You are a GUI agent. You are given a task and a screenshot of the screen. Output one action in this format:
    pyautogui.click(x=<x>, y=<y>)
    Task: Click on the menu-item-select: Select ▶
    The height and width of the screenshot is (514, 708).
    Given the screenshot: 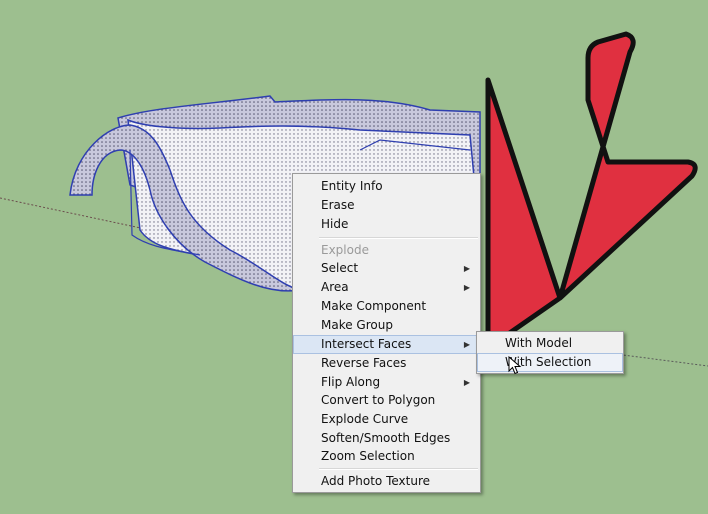 What is the action you would take?
    pyautogui.click(x=386, y=268)
    